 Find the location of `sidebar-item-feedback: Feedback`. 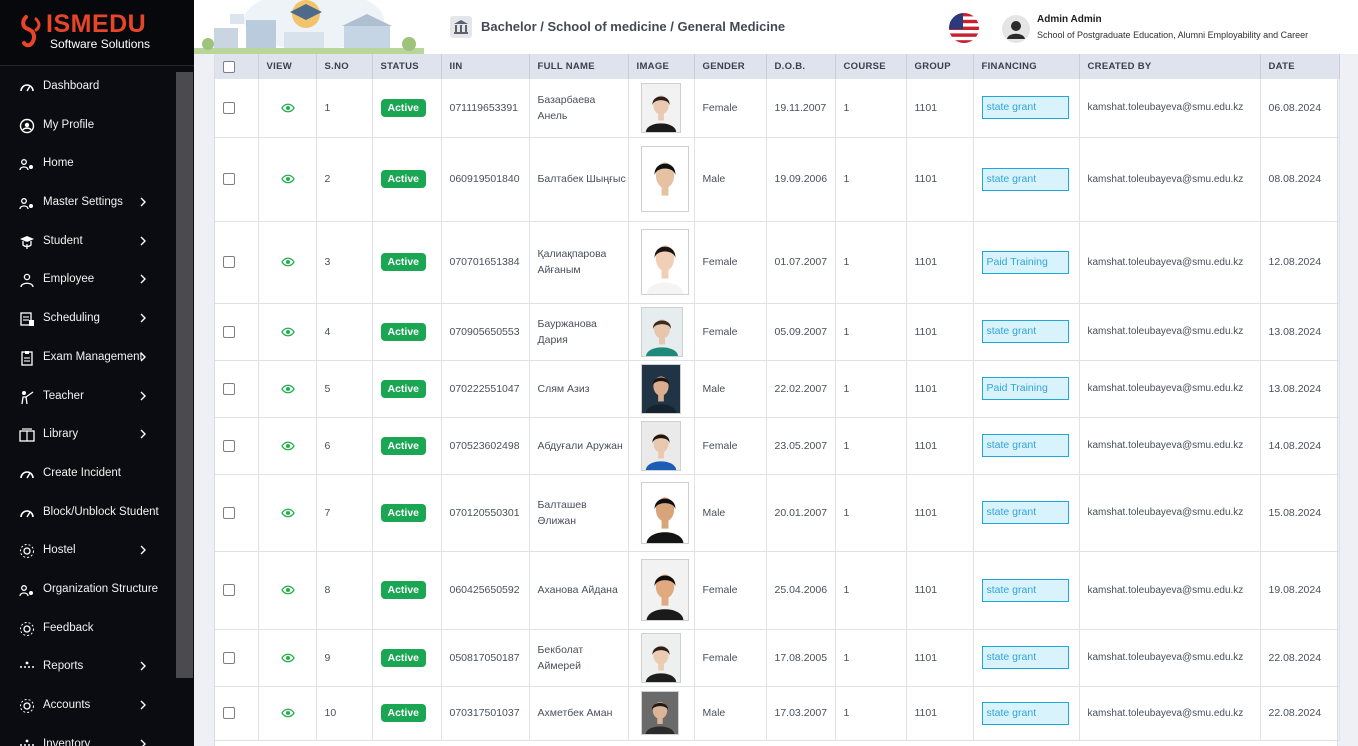

sidebar-item-feedback: Feedback is located at coordinates (88, 628).